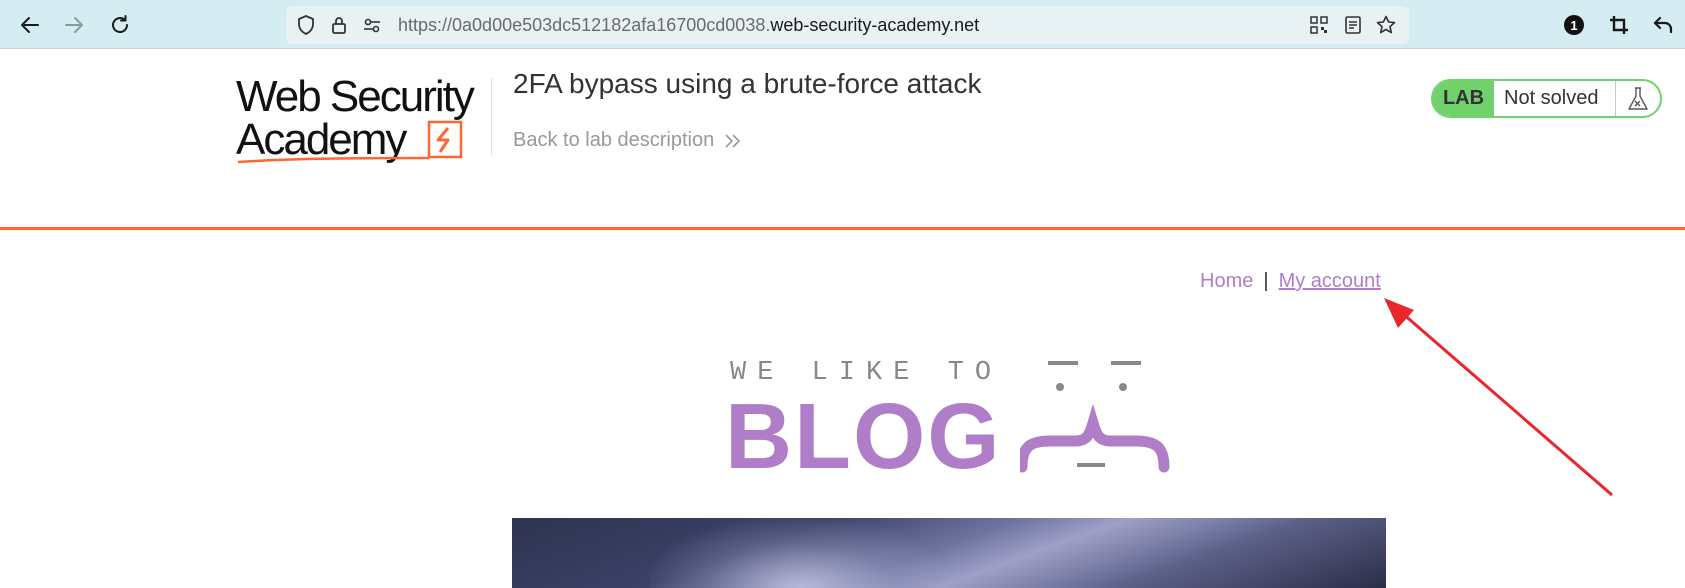  Describe the element at coordinates (1637, 98) in the screenshot. I see `flask-icon` at that location.